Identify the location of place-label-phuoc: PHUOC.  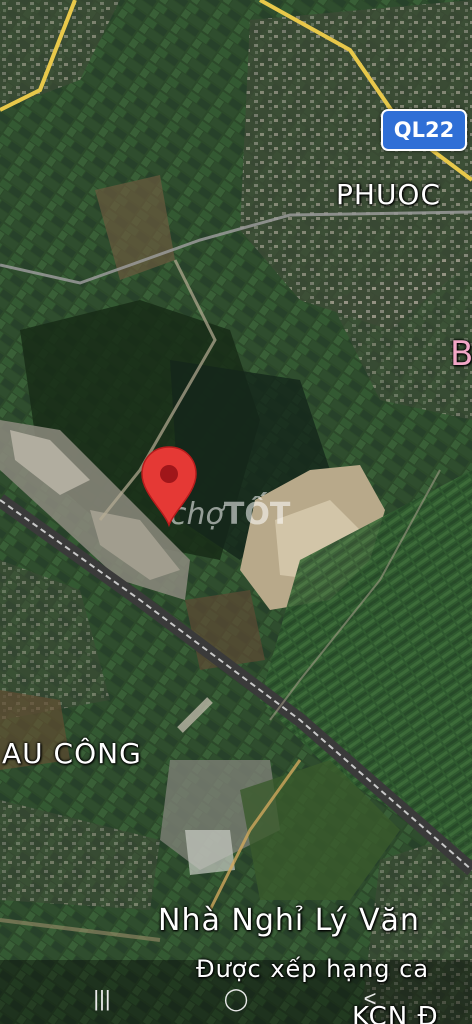
(388, 194).